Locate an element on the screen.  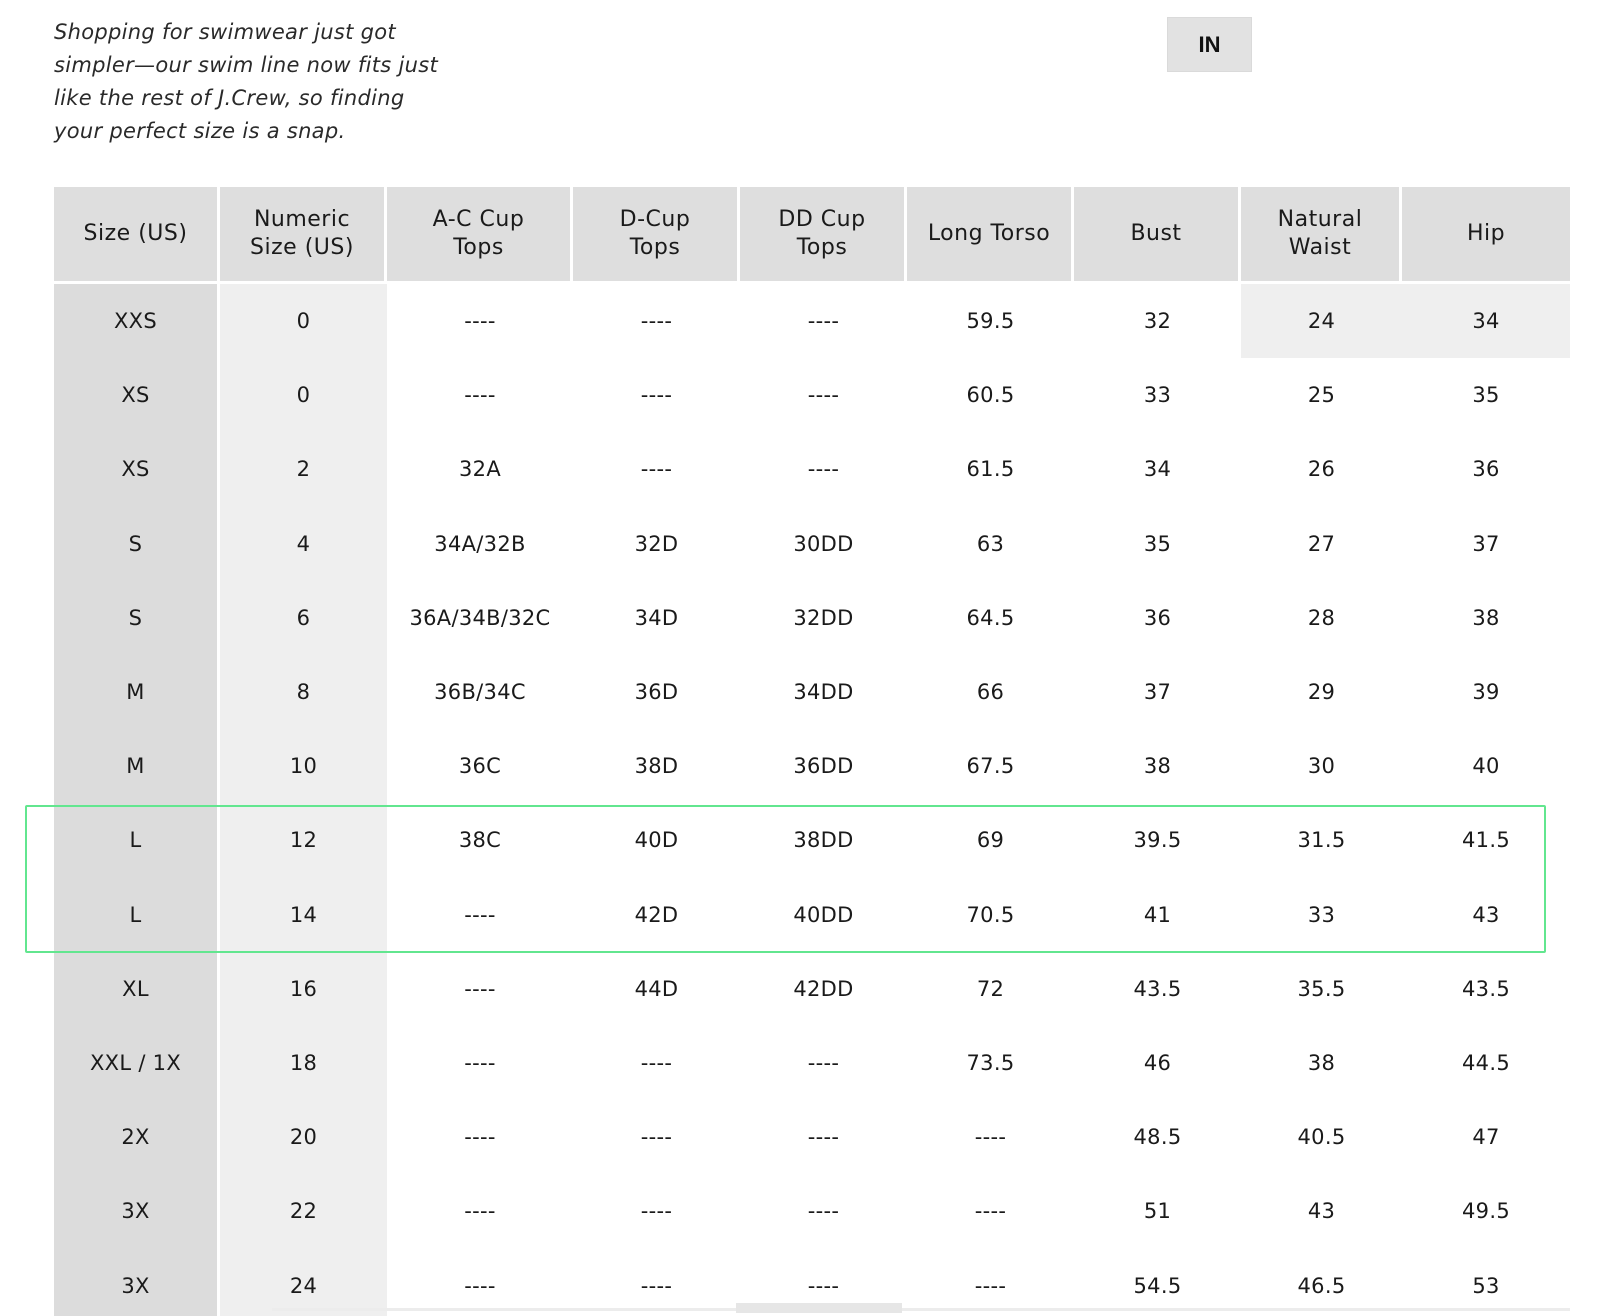
header-d-cup-tops: D-Cup Tops is located at coordinates (656, 235).